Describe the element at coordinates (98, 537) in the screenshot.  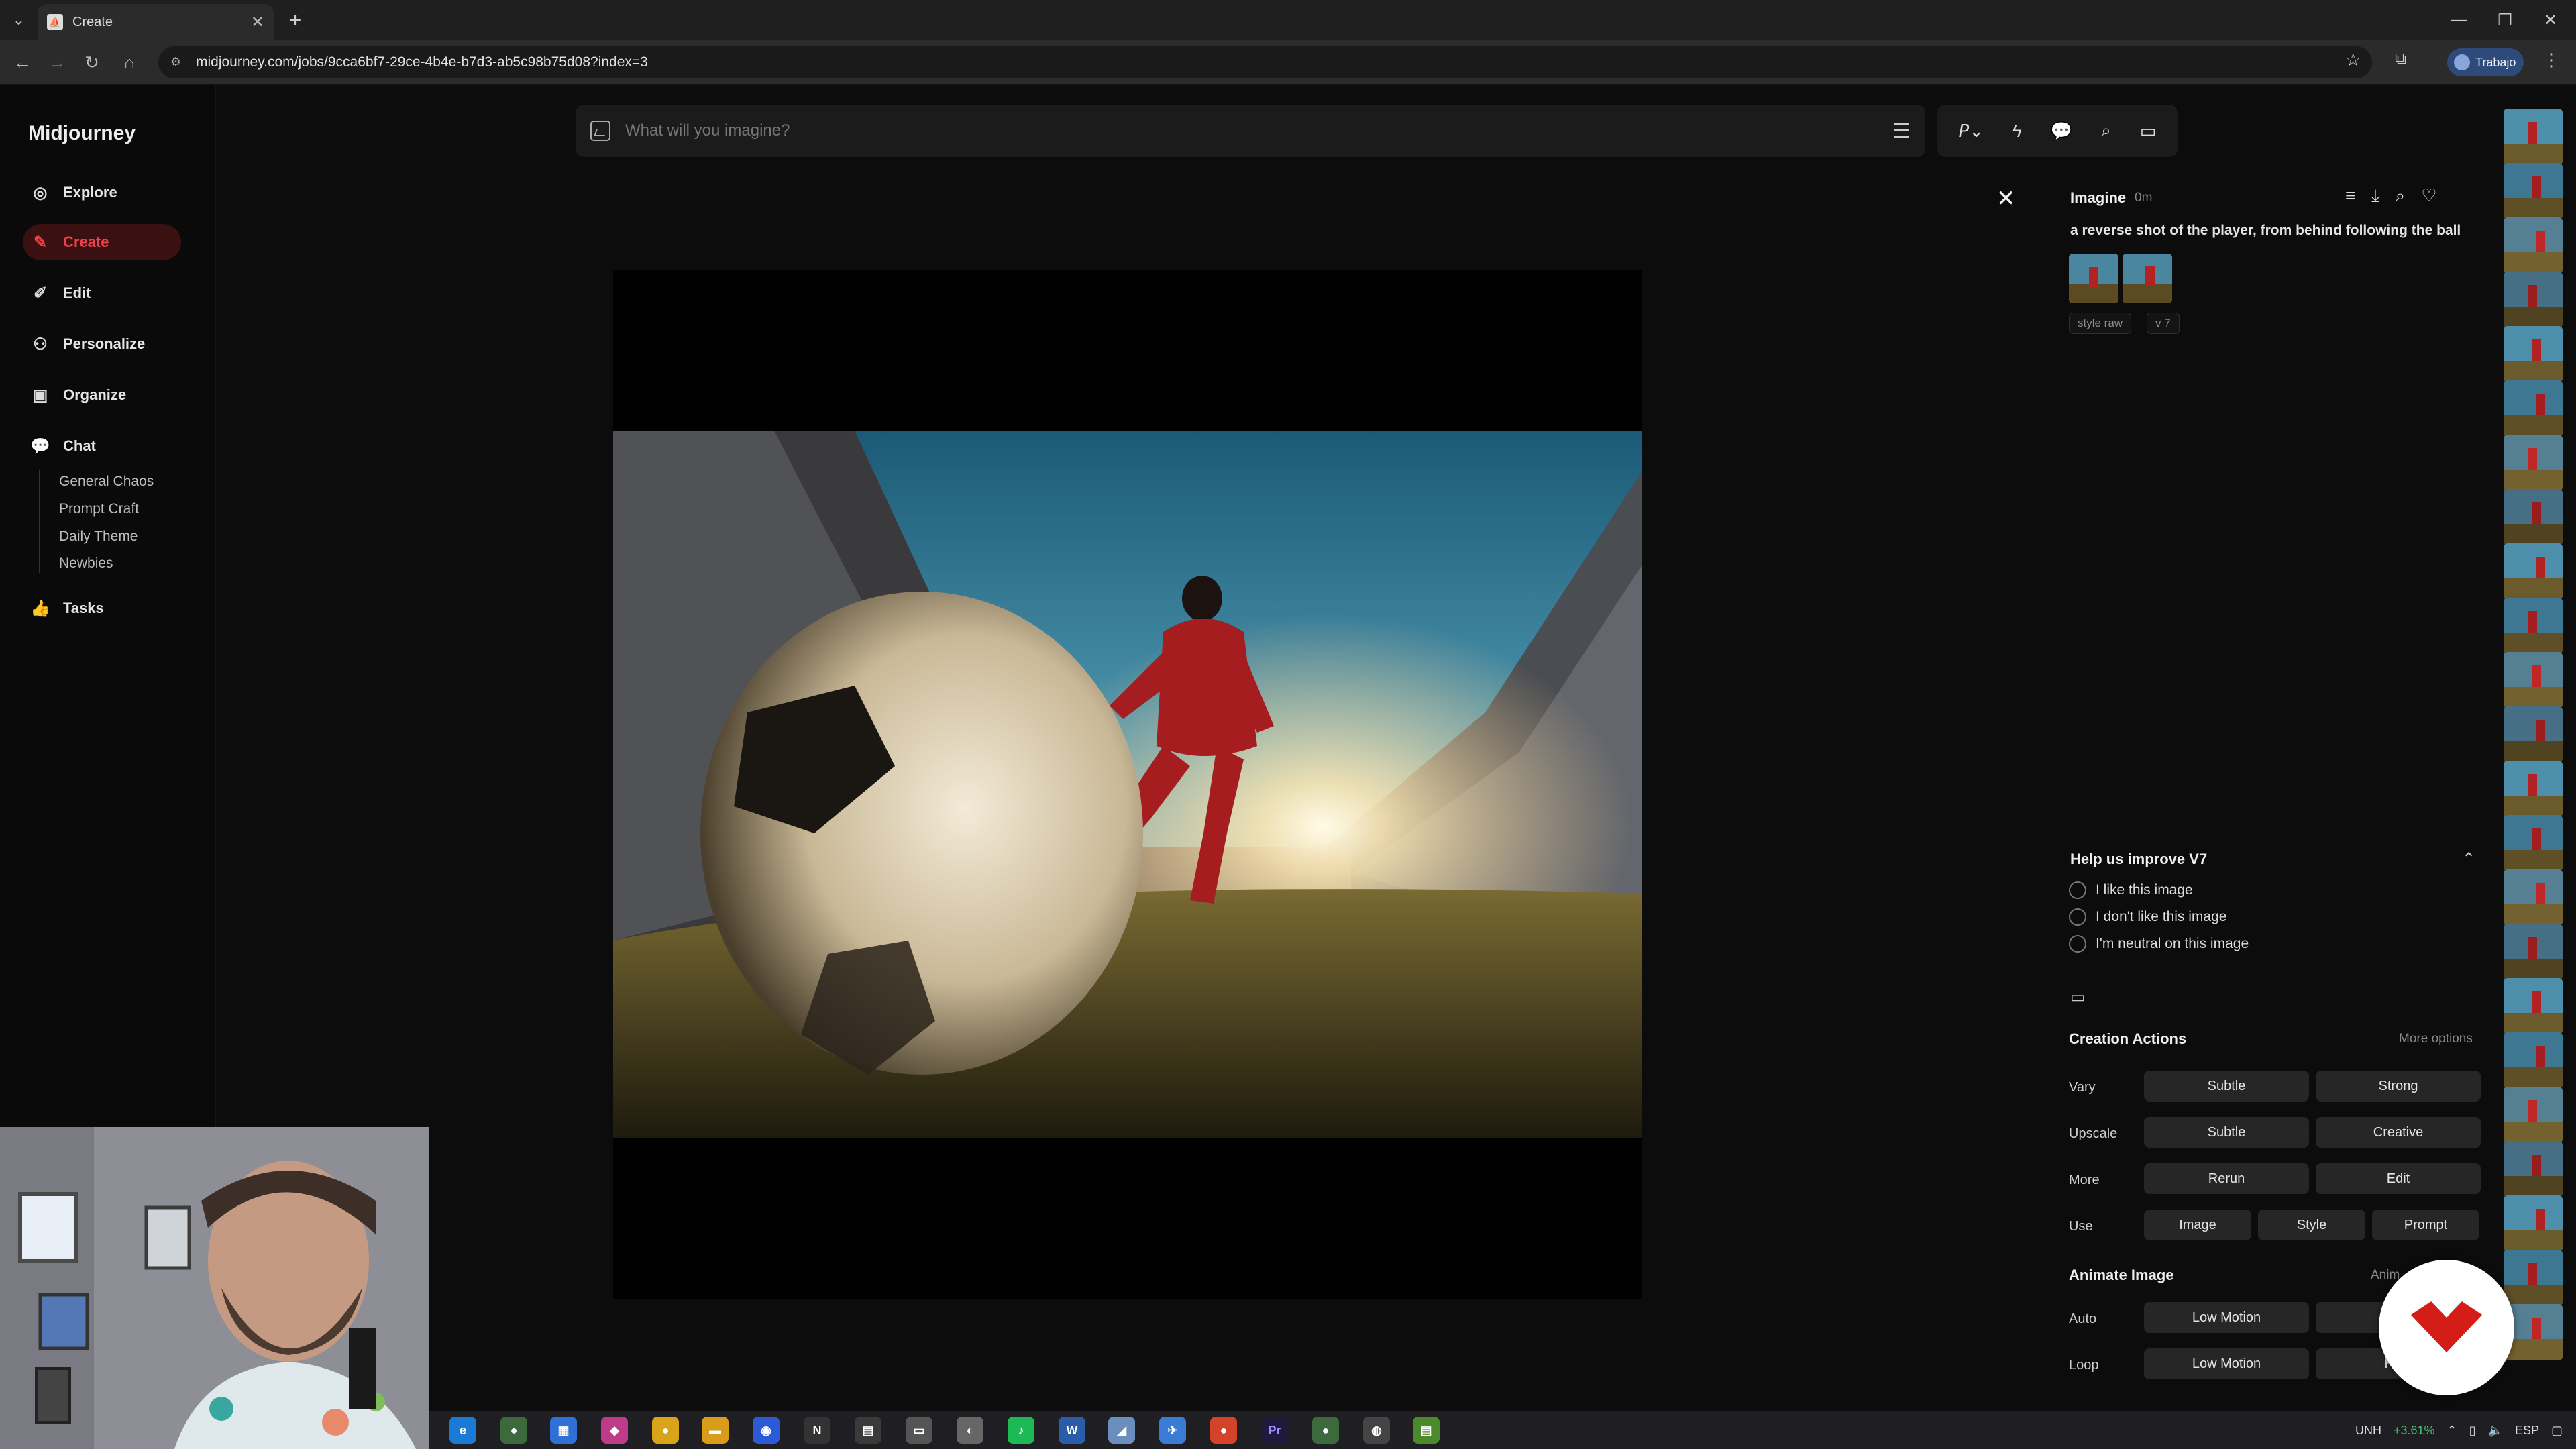
I see `chat-room-daily-theme: Daily Theme` at that location.